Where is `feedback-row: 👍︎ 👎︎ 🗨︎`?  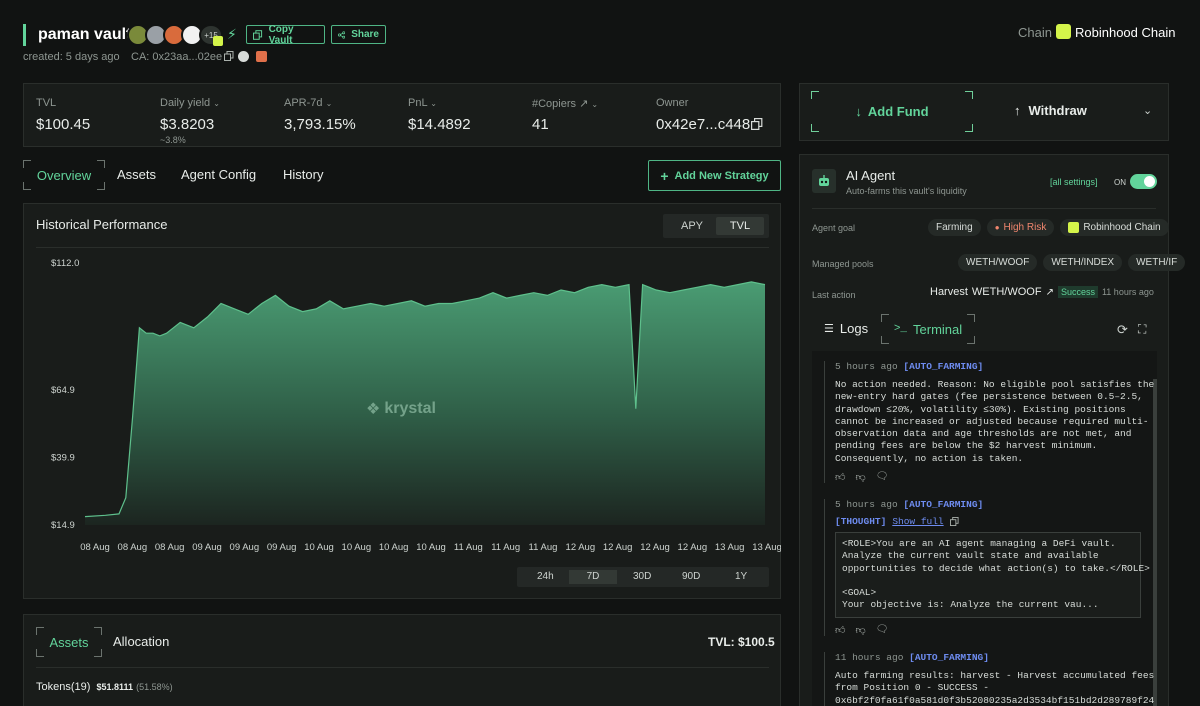
feedback-row: 👍︎ 👎︎ 🗨︎ is located at coordinates (988, 477).